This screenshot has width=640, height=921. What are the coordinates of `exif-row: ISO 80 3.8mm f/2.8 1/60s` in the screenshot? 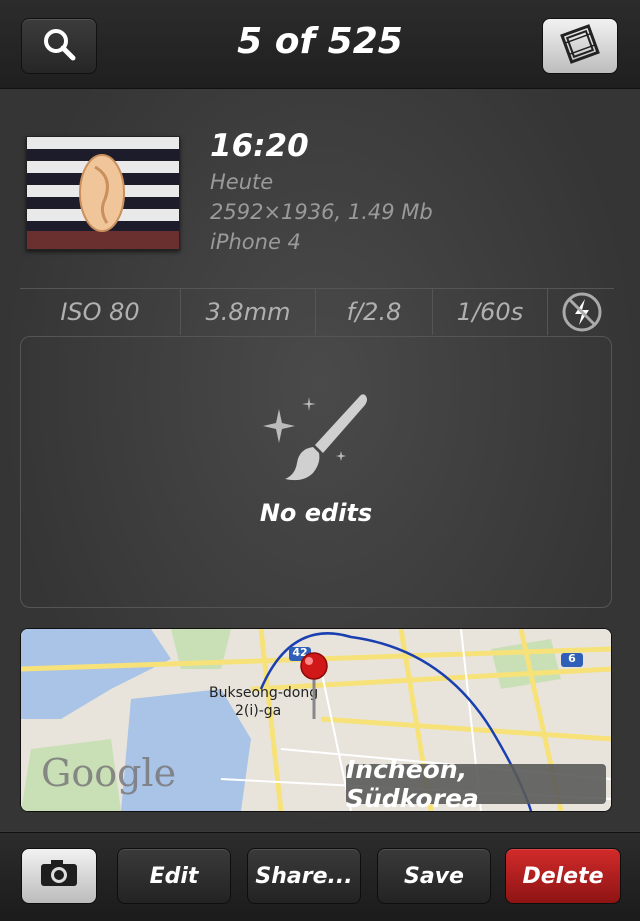 It's located at (317, 311).